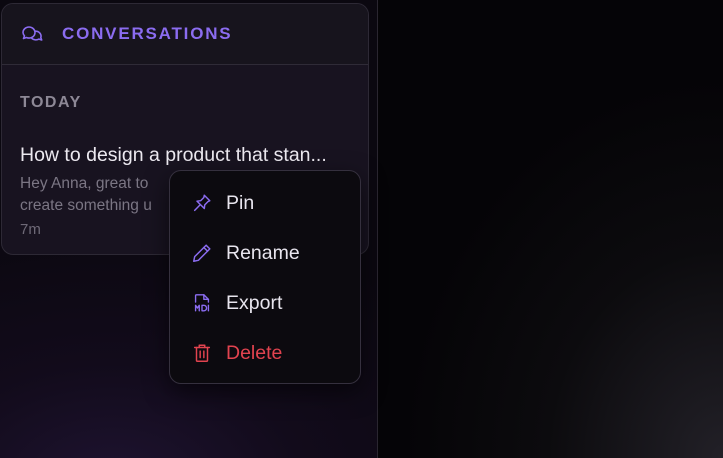  I want to click on chat-bubbles-icon, so click(32, 34).